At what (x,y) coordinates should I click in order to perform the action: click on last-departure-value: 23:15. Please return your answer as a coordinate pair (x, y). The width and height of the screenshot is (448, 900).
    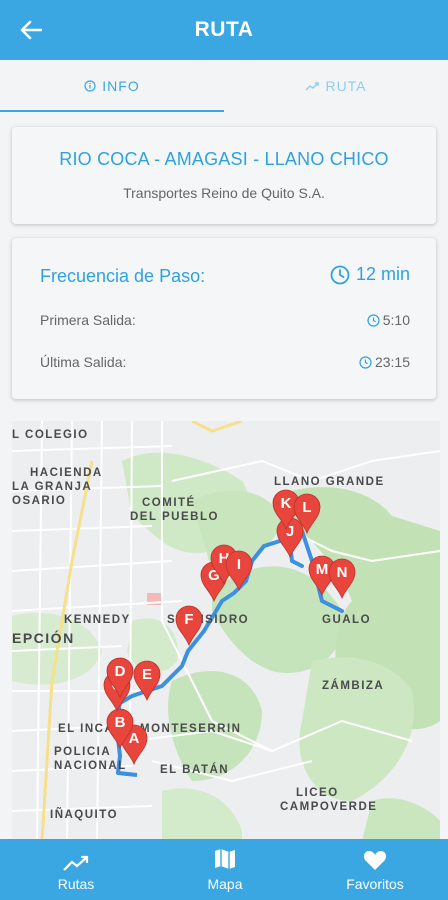
    Looking at the image, I should click on (384, 362).